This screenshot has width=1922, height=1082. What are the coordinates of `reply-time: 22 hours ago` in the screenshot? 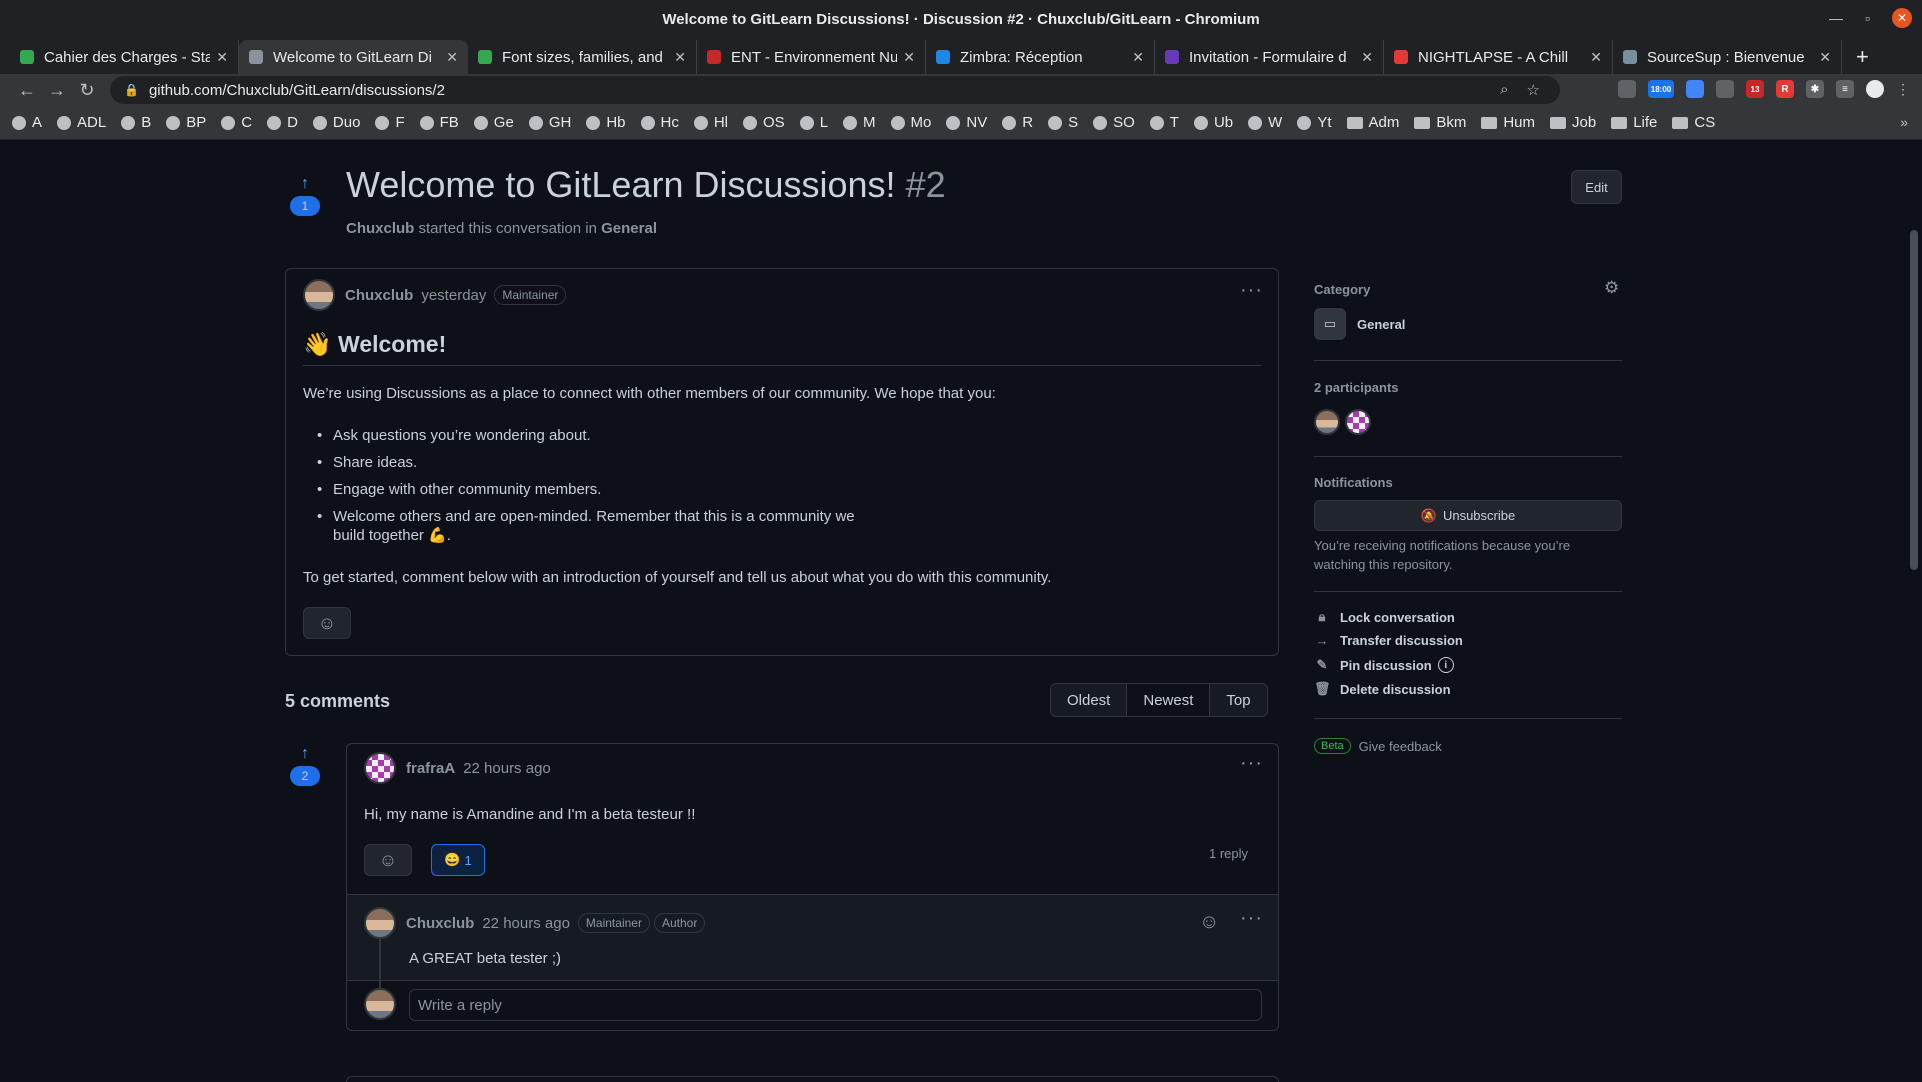 It's located at (526, 923).